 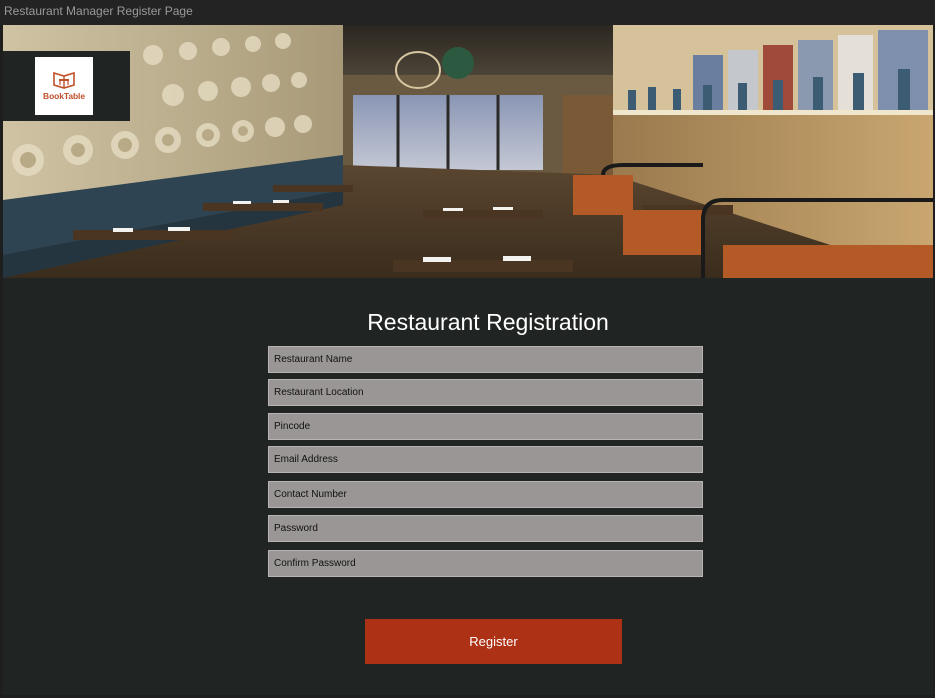 What do you see at coordinates (485, 392) in the screenshot?
I see `restaurant-location-field: Restaurant Location` at bounding box center [485, 392].